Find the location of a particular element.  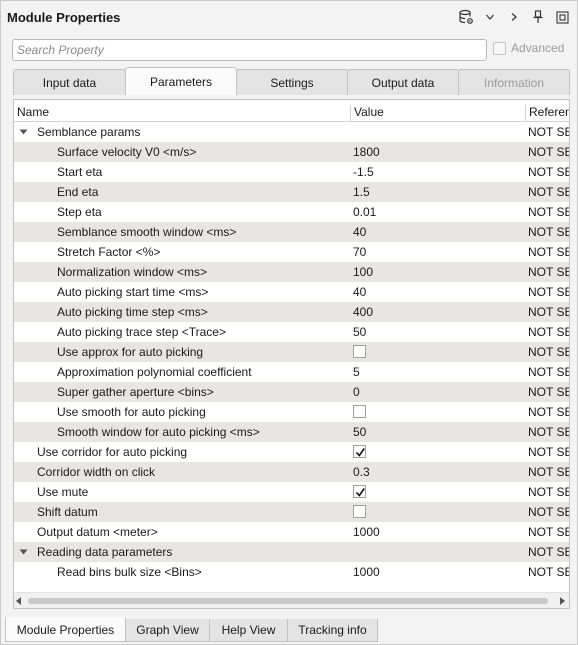

horizontal-scrollbar is located at coordinates (291, 600).